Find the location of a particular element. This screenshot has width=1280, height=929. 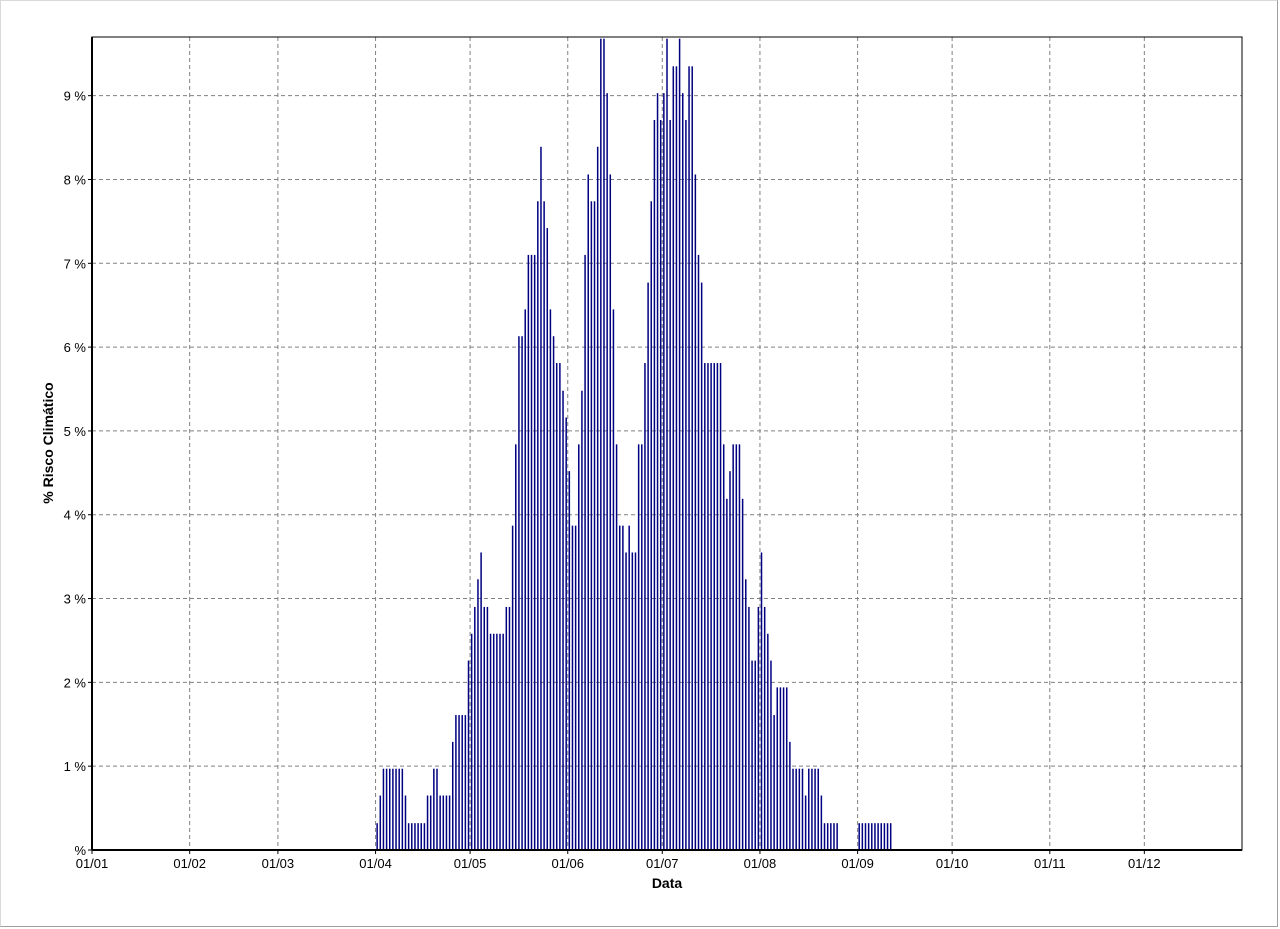

y-tick-label: 6 % is located at coordinates (75, 347).